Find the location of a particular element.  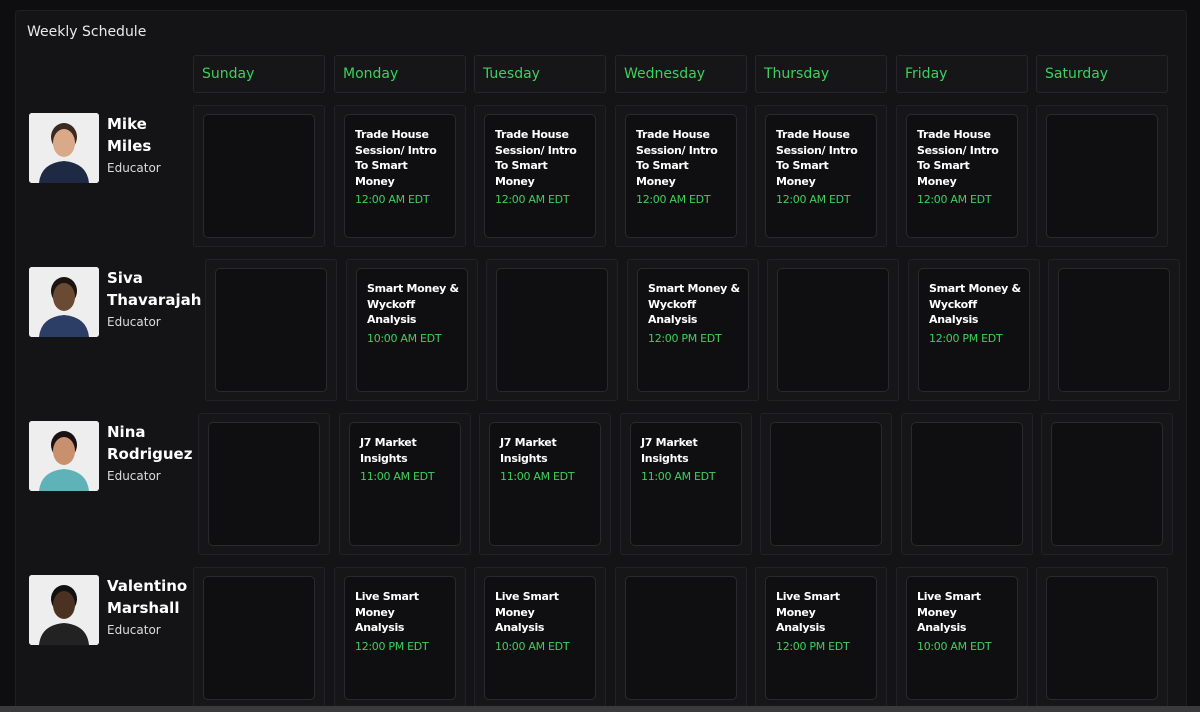

schedule-cell-friday: Live Smart Money Analysis 10:00 AM EDT is located at coordinates (962, 638).